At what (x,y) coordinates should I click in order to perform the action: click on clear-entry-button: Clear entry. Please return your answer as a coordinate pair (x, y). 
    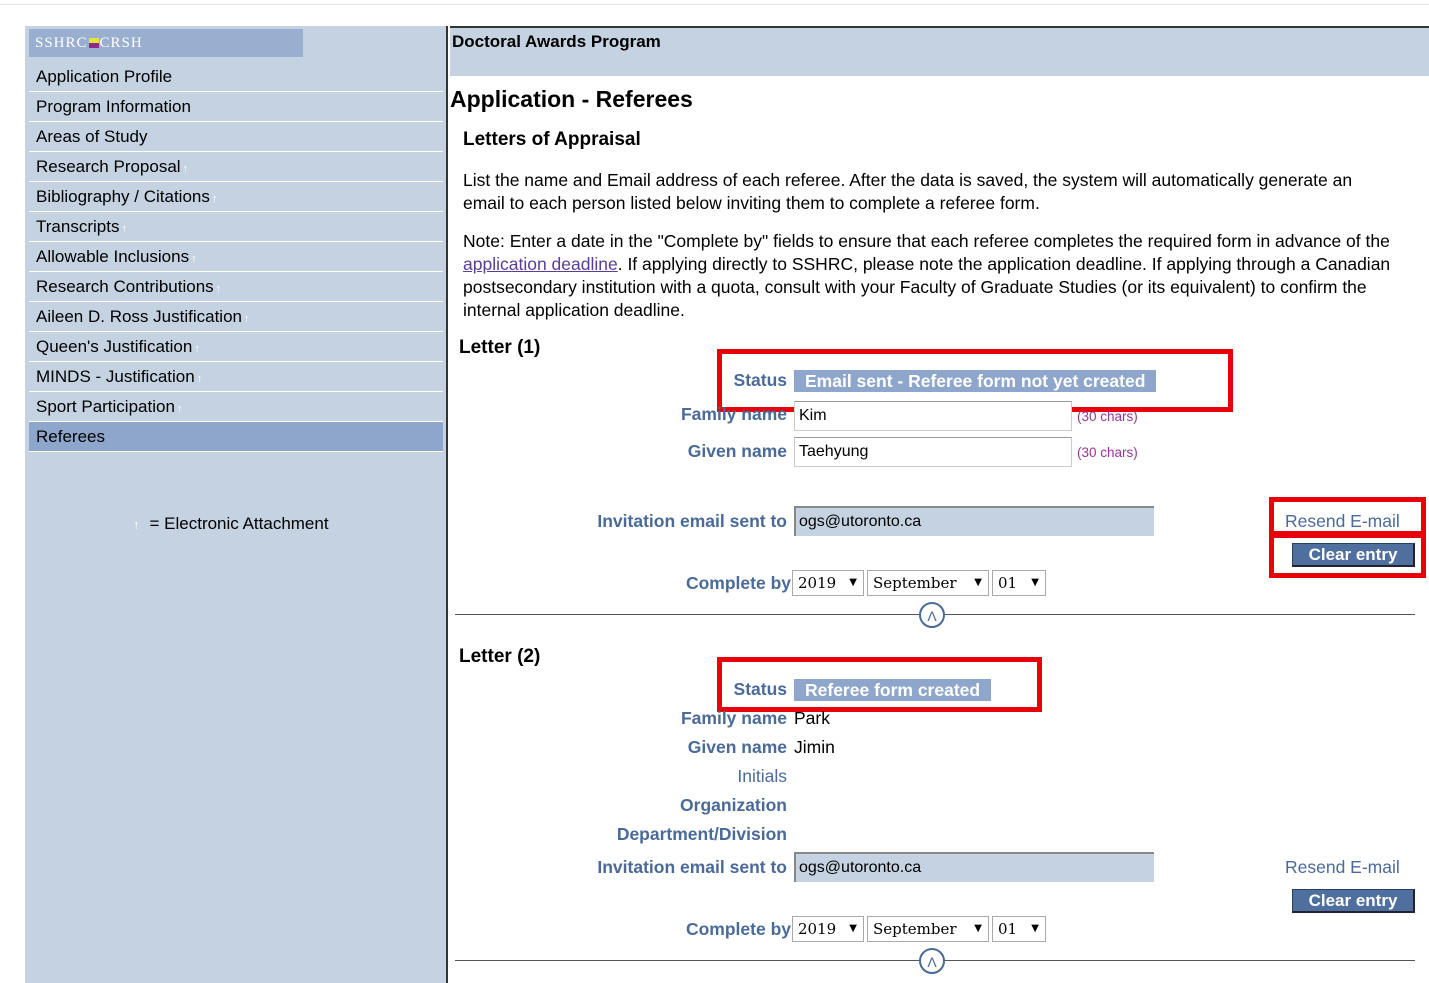
    Looking at the image, I should click on (1353, 901).